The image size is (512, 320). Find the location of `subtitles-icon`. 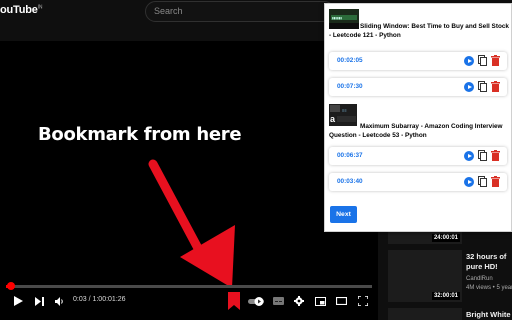

subtitles-icon is located at coordinates (278, 301).